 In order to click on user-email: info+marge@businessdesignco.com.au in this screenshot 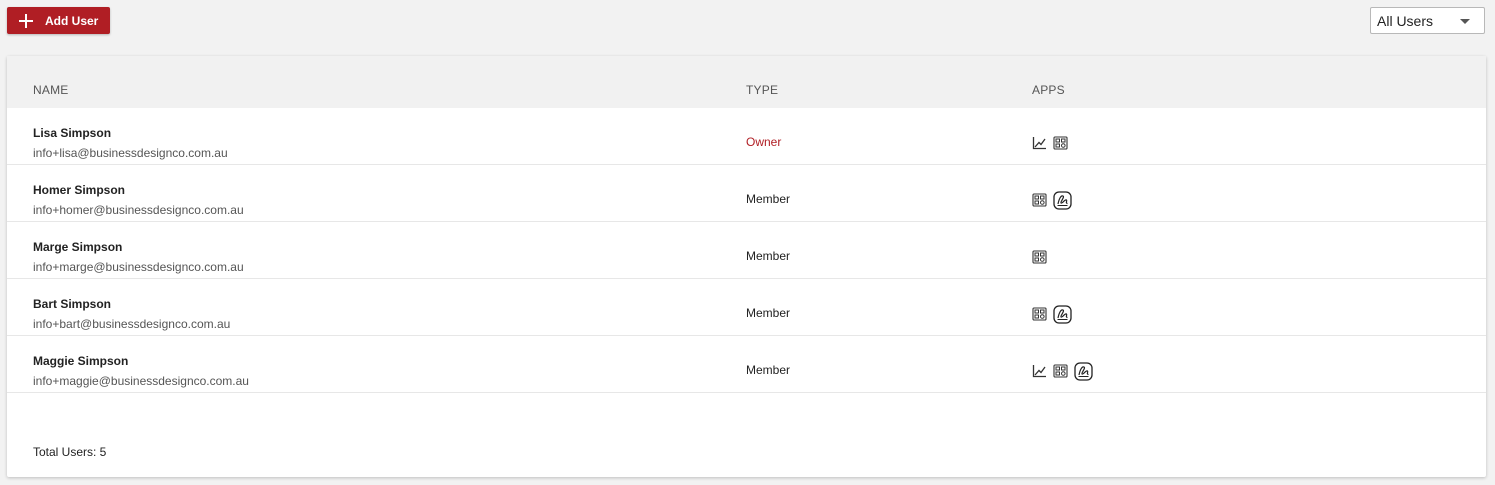, I will do `click(138, 267)`.